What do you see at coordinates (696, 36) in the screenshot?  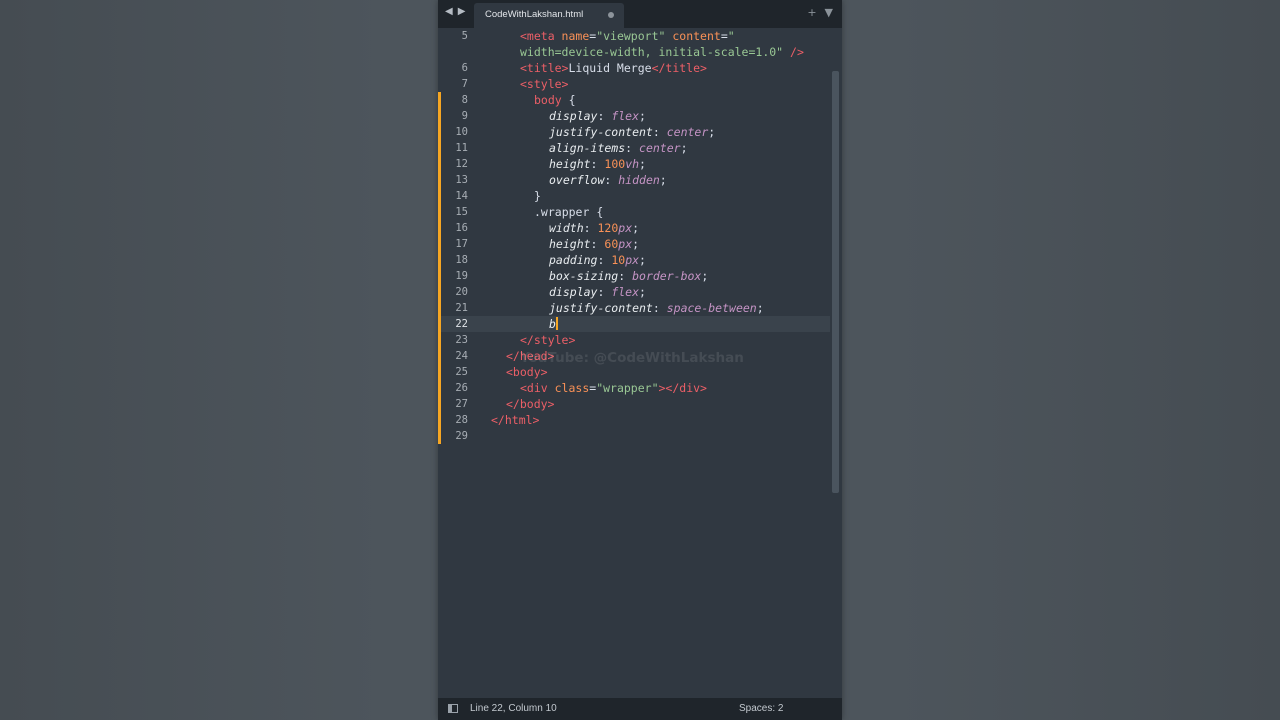 I see `code-token: content` at bounding box center [696, 36].